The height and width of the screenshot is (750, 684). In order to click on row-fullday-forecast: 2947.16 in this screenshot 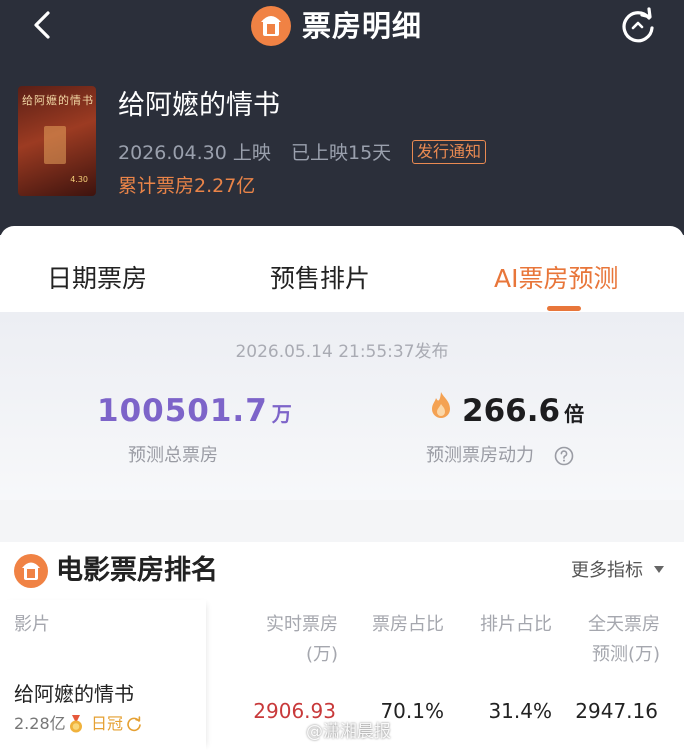, I will do `click(616, 711)`.